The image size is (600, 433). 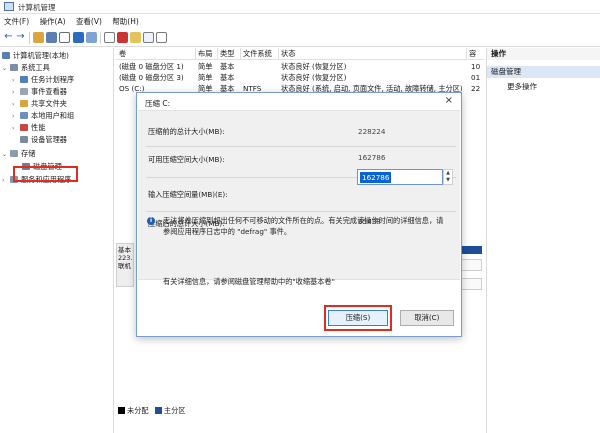 What do you see at coordinates (158, 410) in the screenshot?
I see `primary-swatch` at bounding box center [158, 410].